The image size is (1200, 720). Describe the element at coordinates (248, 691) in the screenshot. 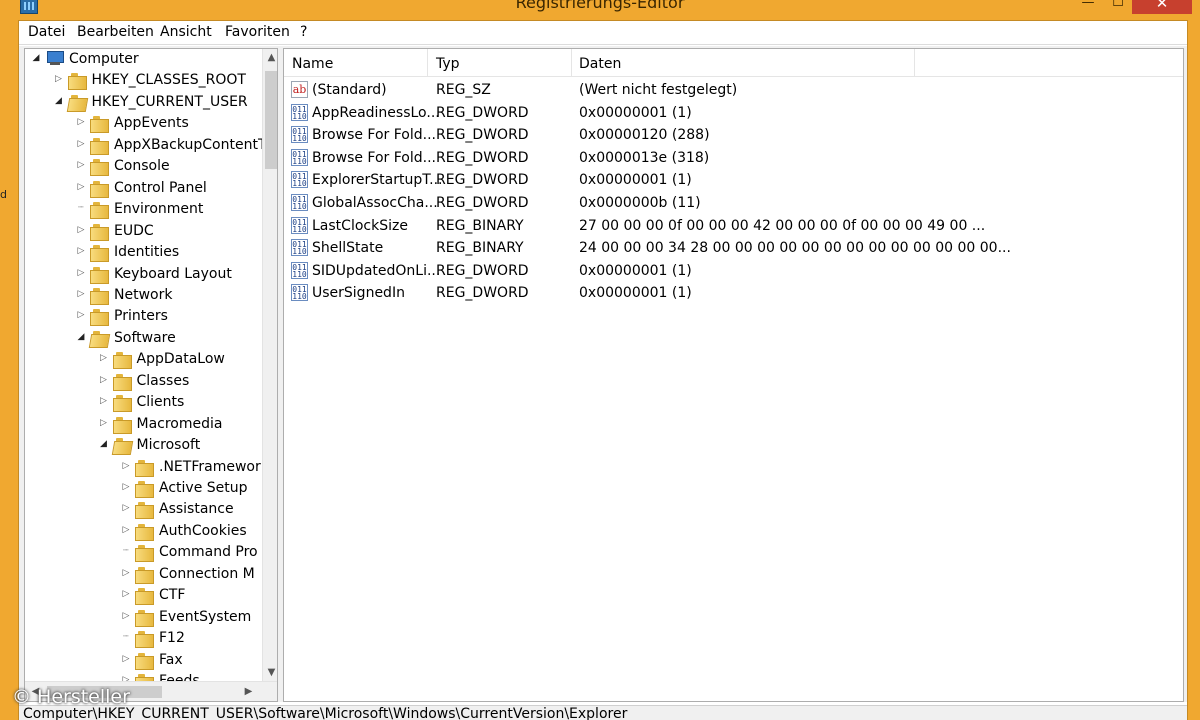

I see `scroll-right-arrow-icon: ▶` at that location.